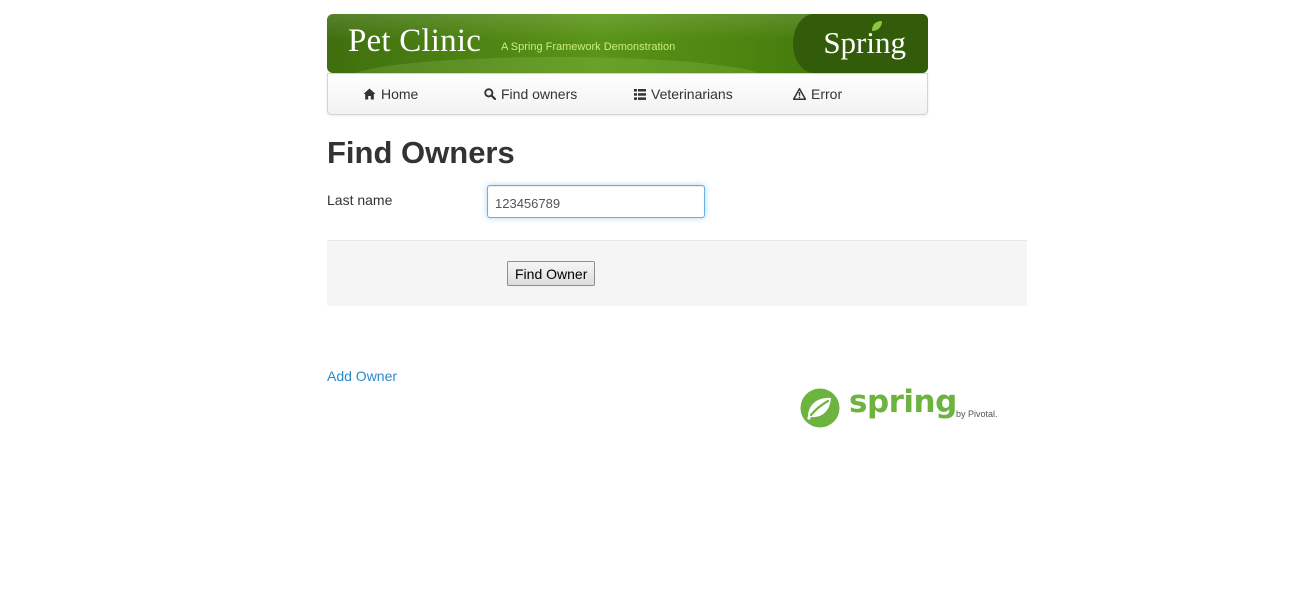 The height and width of the screenshot is (608, 1303). I want to click on nav-item-veterinarians: Veterinarians, so click(683, 94).